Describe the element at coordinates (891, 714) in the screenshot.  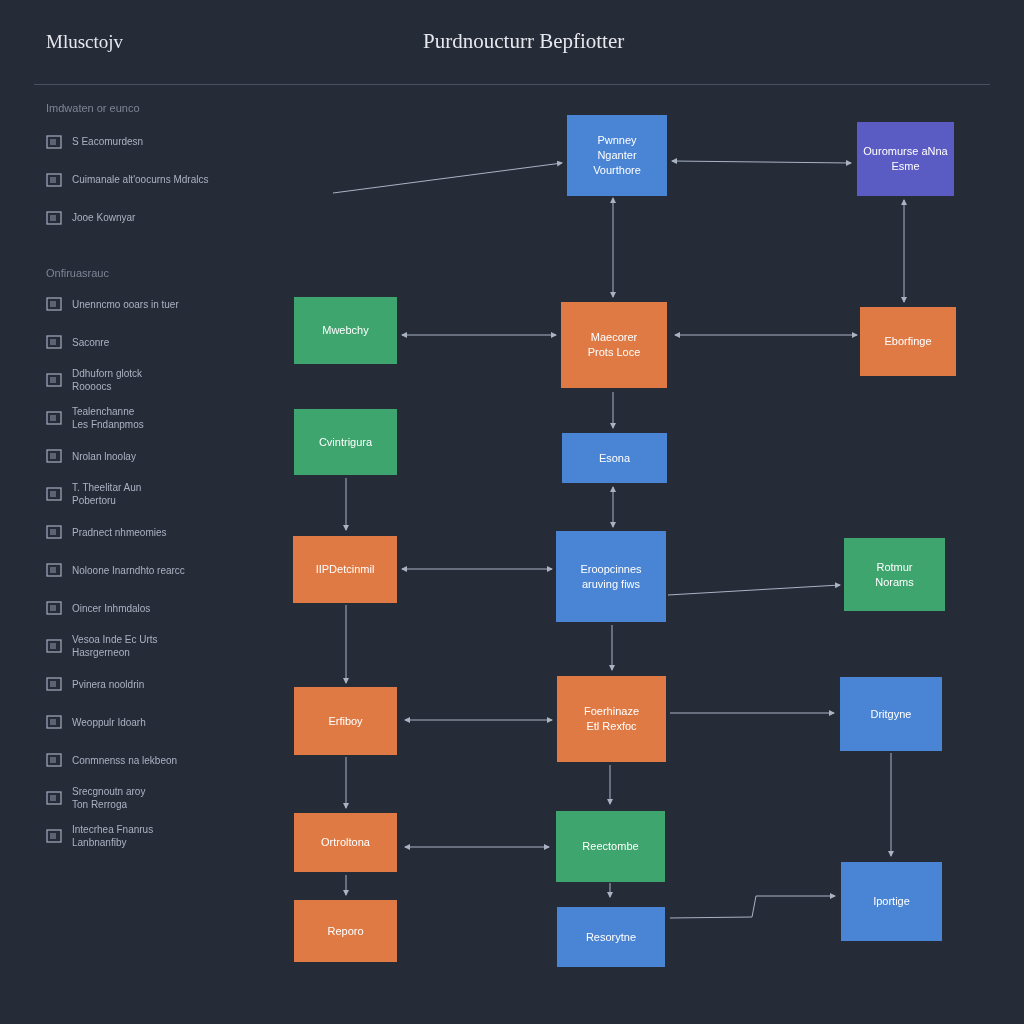
I see `diagram-node: Dritgyne` at that location.